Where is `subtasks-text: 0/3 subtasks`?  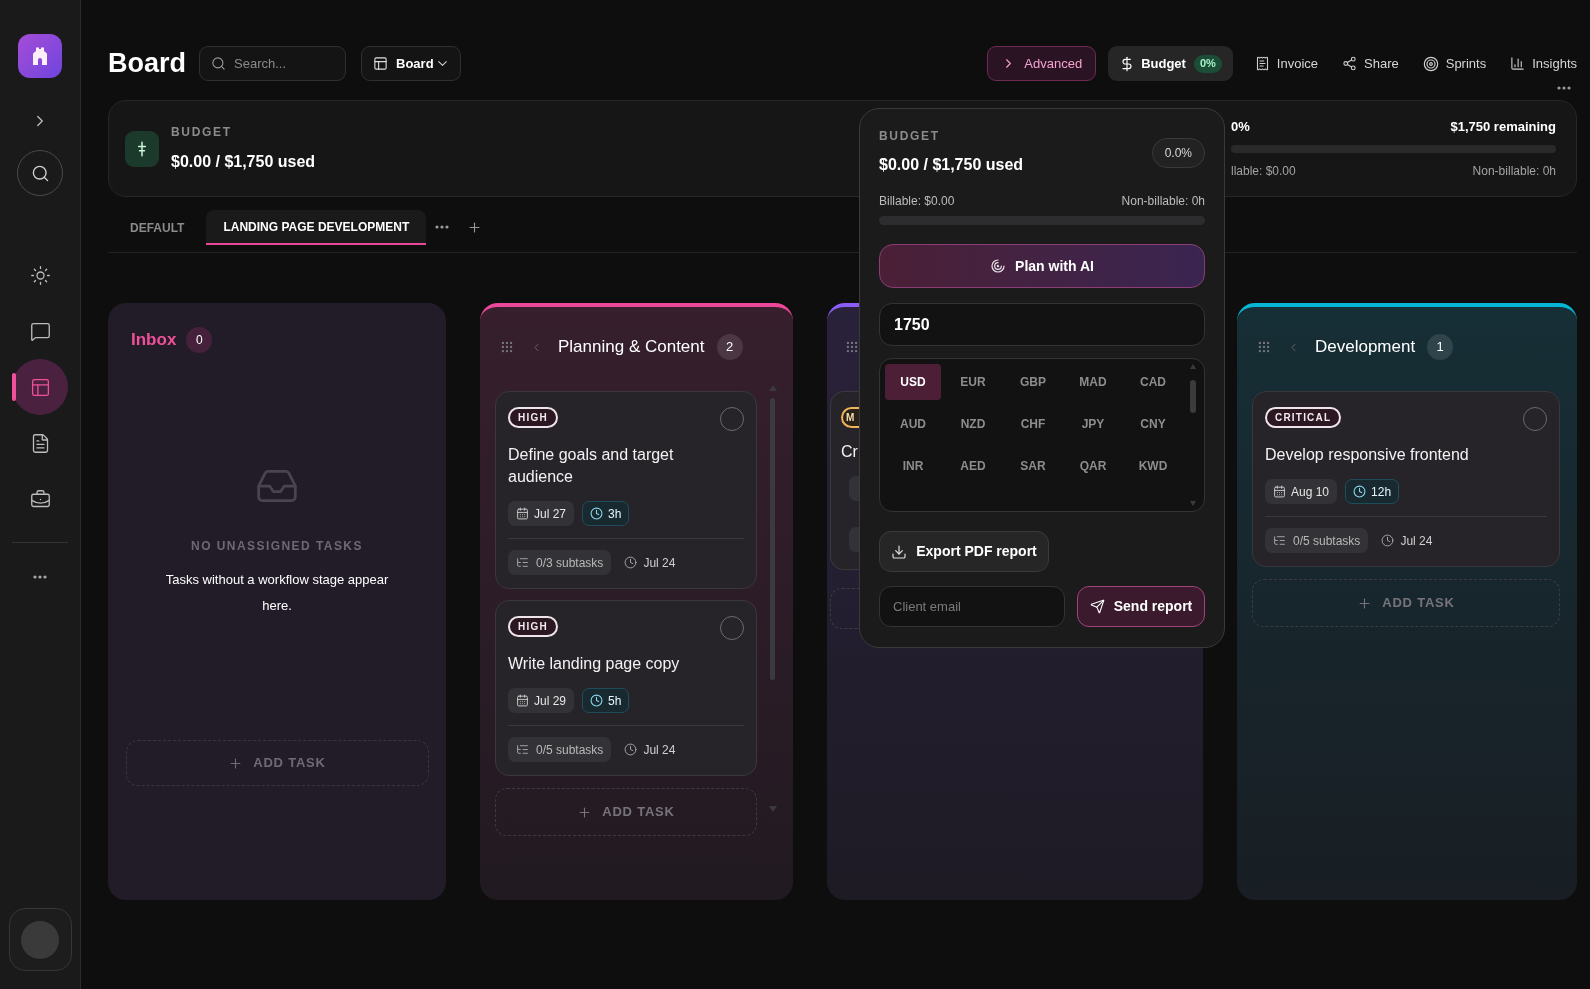 subtasks-text: 0/3 subtasks is located at coordinates (570, 563).